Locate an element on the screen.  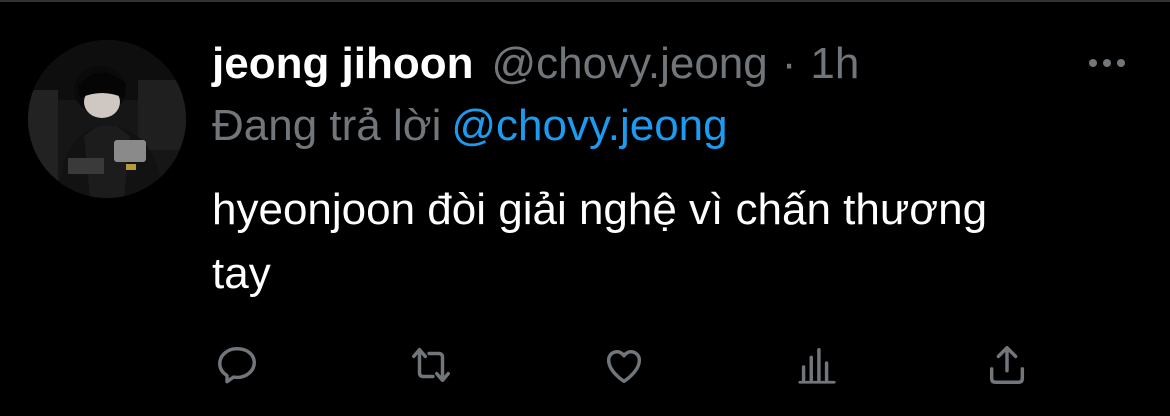
like-icon is located at coordinates (624, 367).